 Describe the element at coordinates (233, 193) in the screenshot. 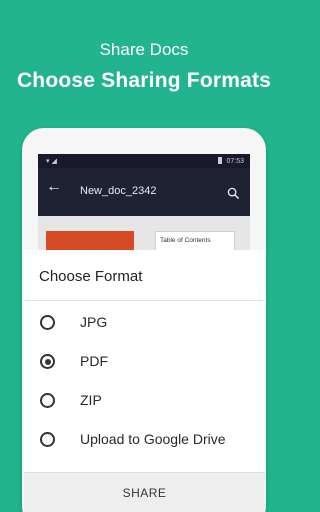

I see `search-icon` at that location.